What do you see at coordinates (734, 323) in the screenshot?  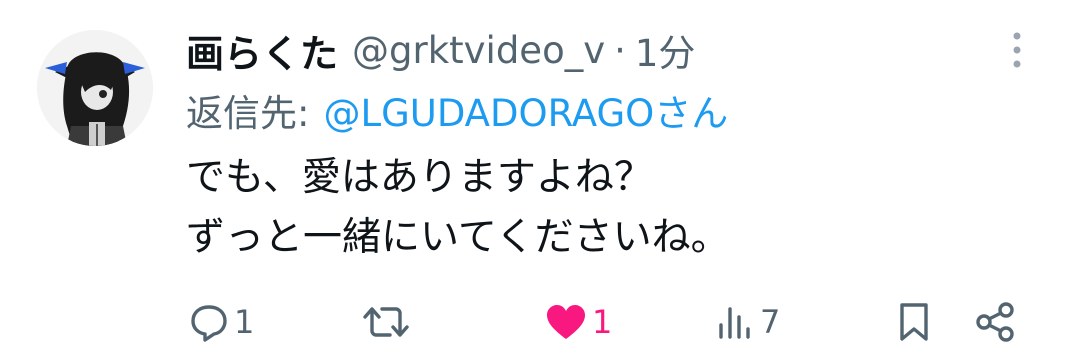 I see `views-icon` at bounding box center [734, 323].